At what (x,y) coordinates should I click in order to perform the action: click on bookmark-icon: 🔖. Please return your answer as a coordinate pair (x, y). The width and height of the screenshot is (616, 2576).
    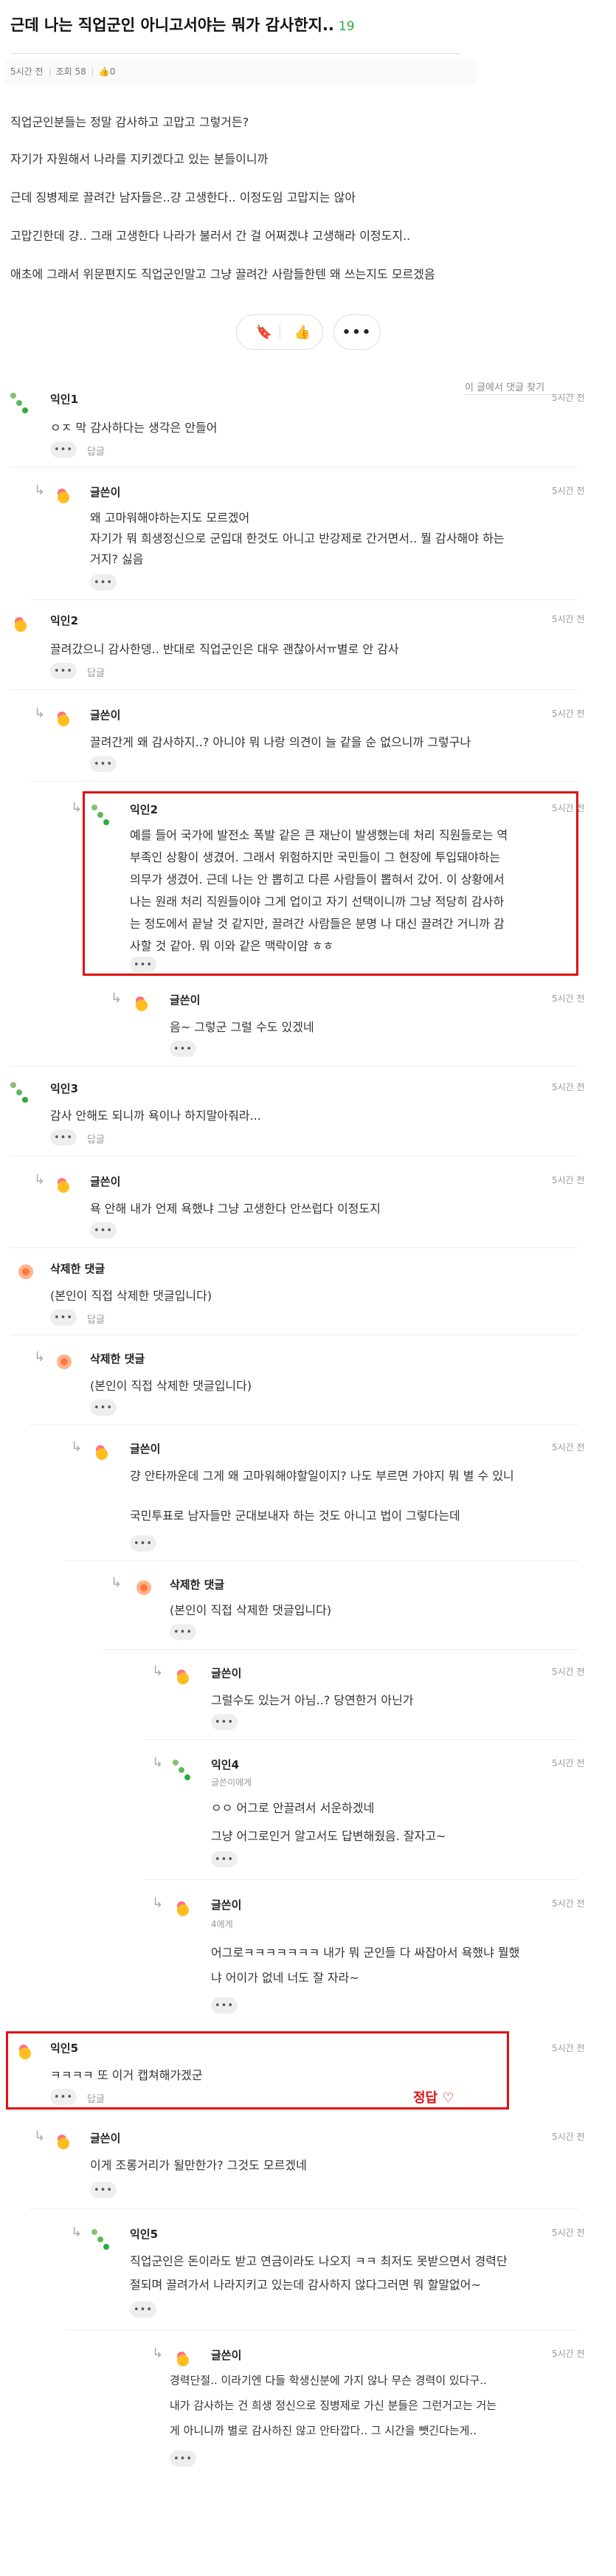
    Looking at the image, I should click on (264, 332).